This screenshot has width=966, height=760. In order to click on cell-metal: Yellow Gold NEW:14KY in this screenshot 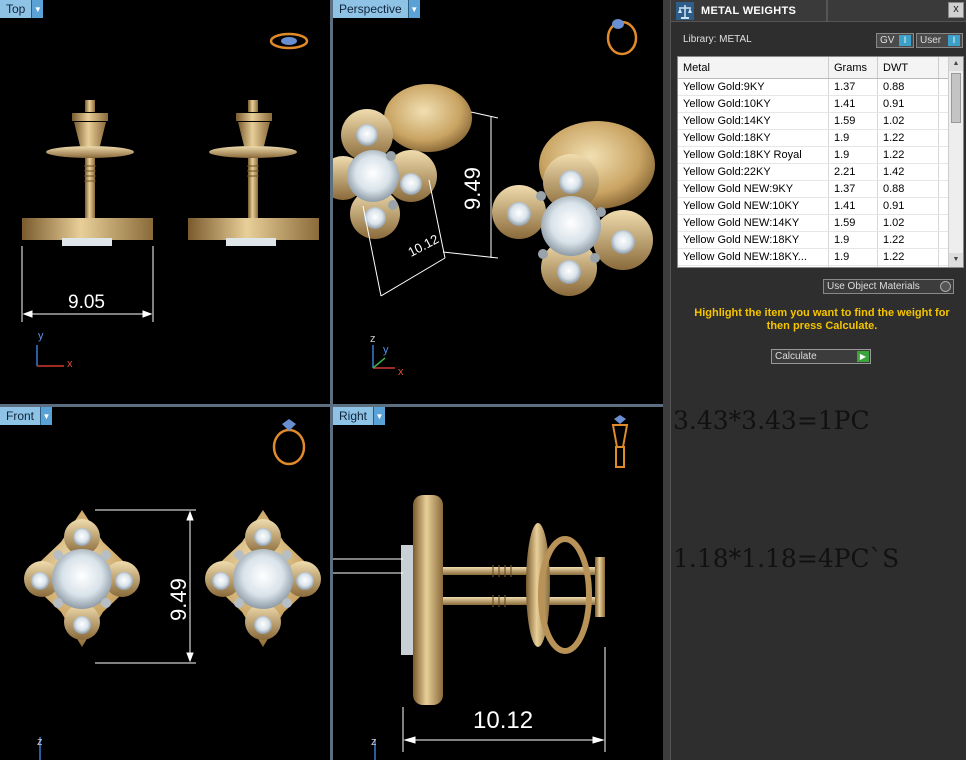, I will do `click(753, 223)`.